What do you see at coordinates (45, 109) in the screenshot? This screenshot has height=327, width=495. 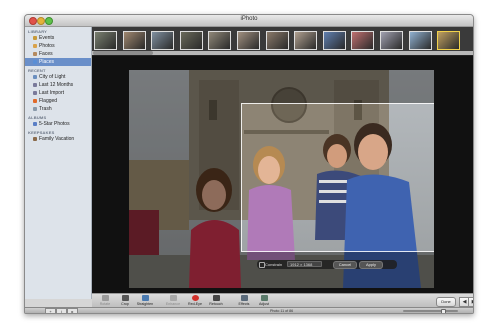 I see `sidebar-item-label: Trash` at bounding box center [45, 109].